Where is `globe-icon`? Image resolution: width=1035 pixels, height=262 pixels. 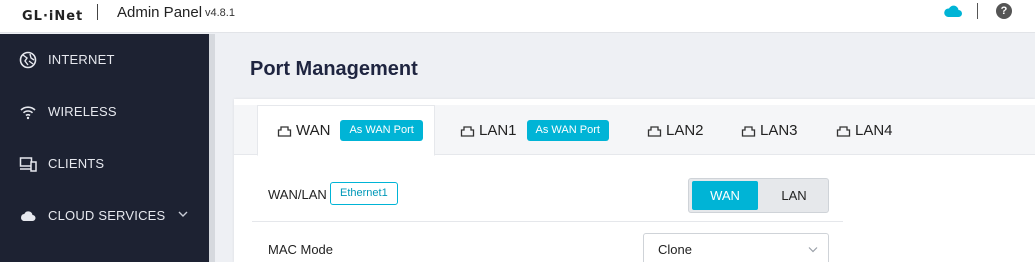
globe-icon is located at coordinates (28, 60).